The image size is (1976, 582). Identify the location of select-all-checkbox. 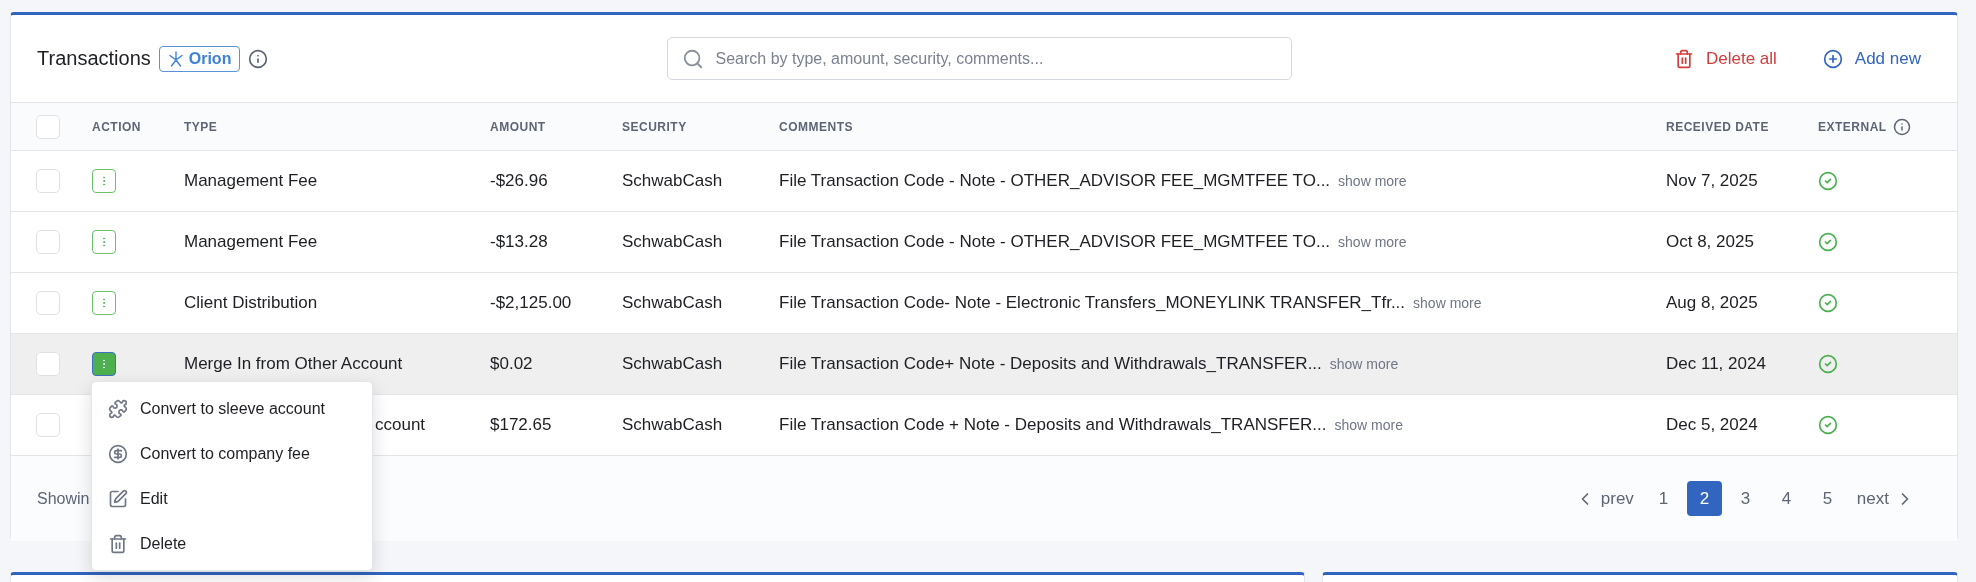
(48, 126).